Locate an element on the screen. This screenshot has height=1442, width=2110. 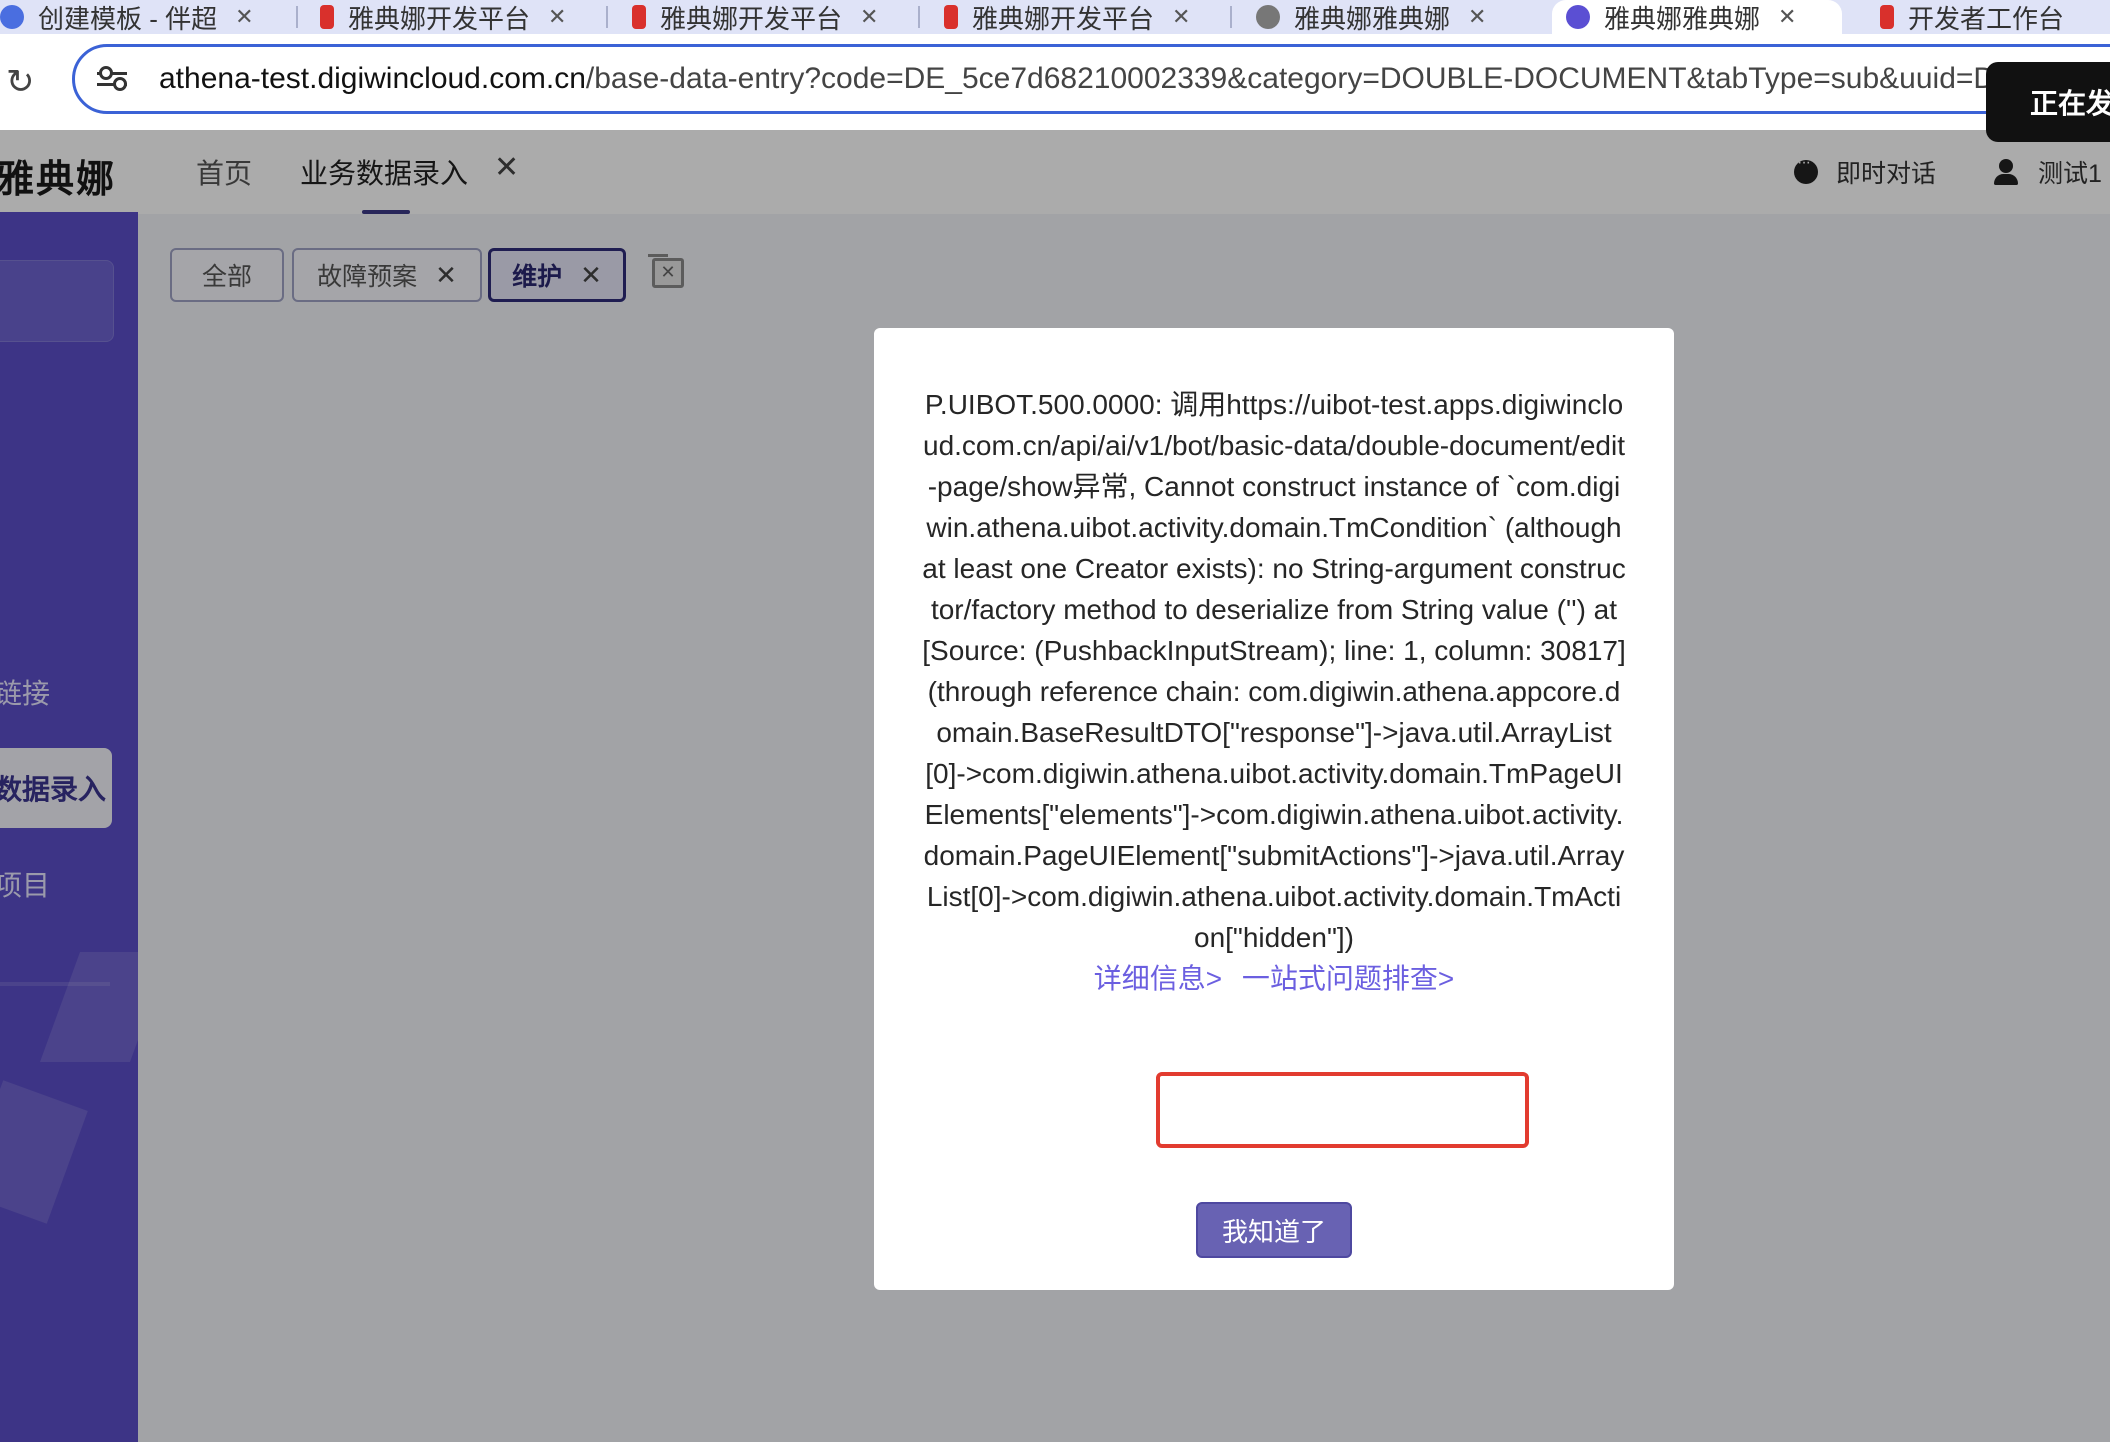
browser-tab: 雅典娜雅典娜 ✕ is located at coordinates (1401, 17).